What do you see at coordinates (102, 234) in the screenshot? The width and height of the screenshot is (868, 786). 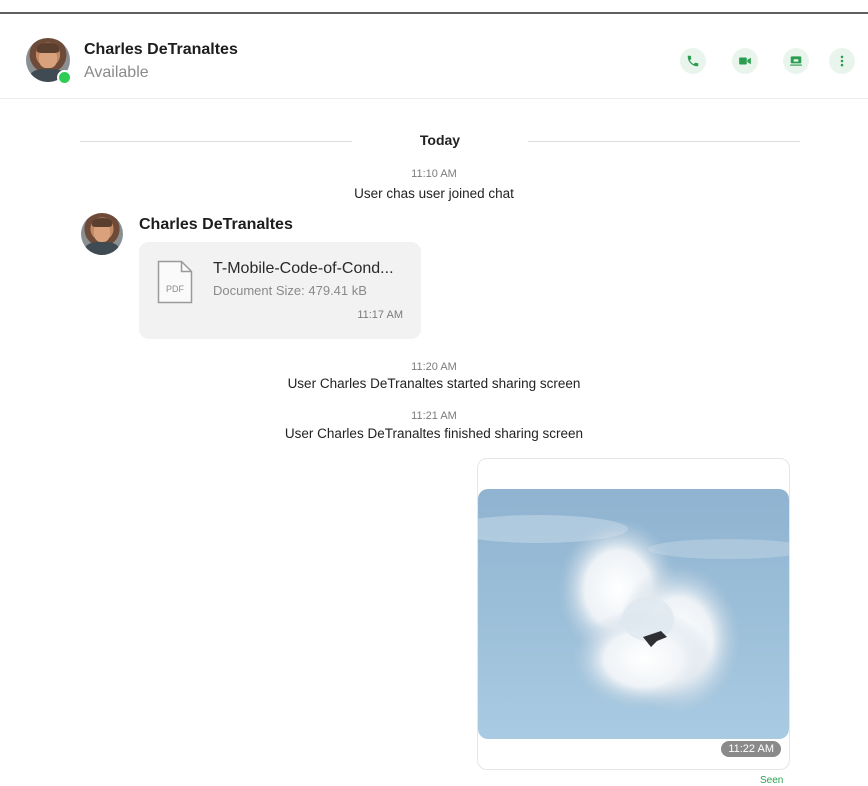 I see `sender-avatar` at bounding box center [102, 234].